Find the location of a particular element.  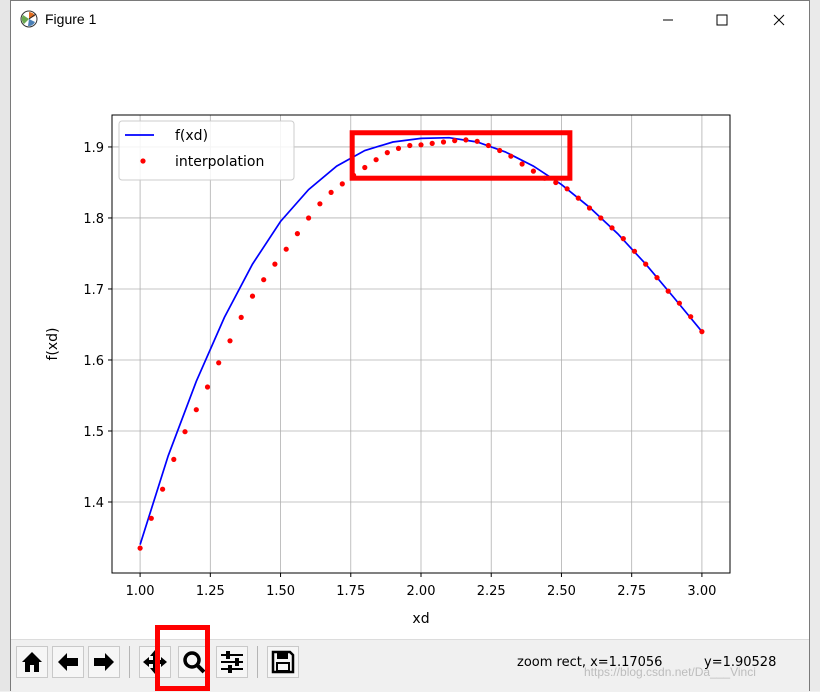

home-button is located at coordinates (32, 662).